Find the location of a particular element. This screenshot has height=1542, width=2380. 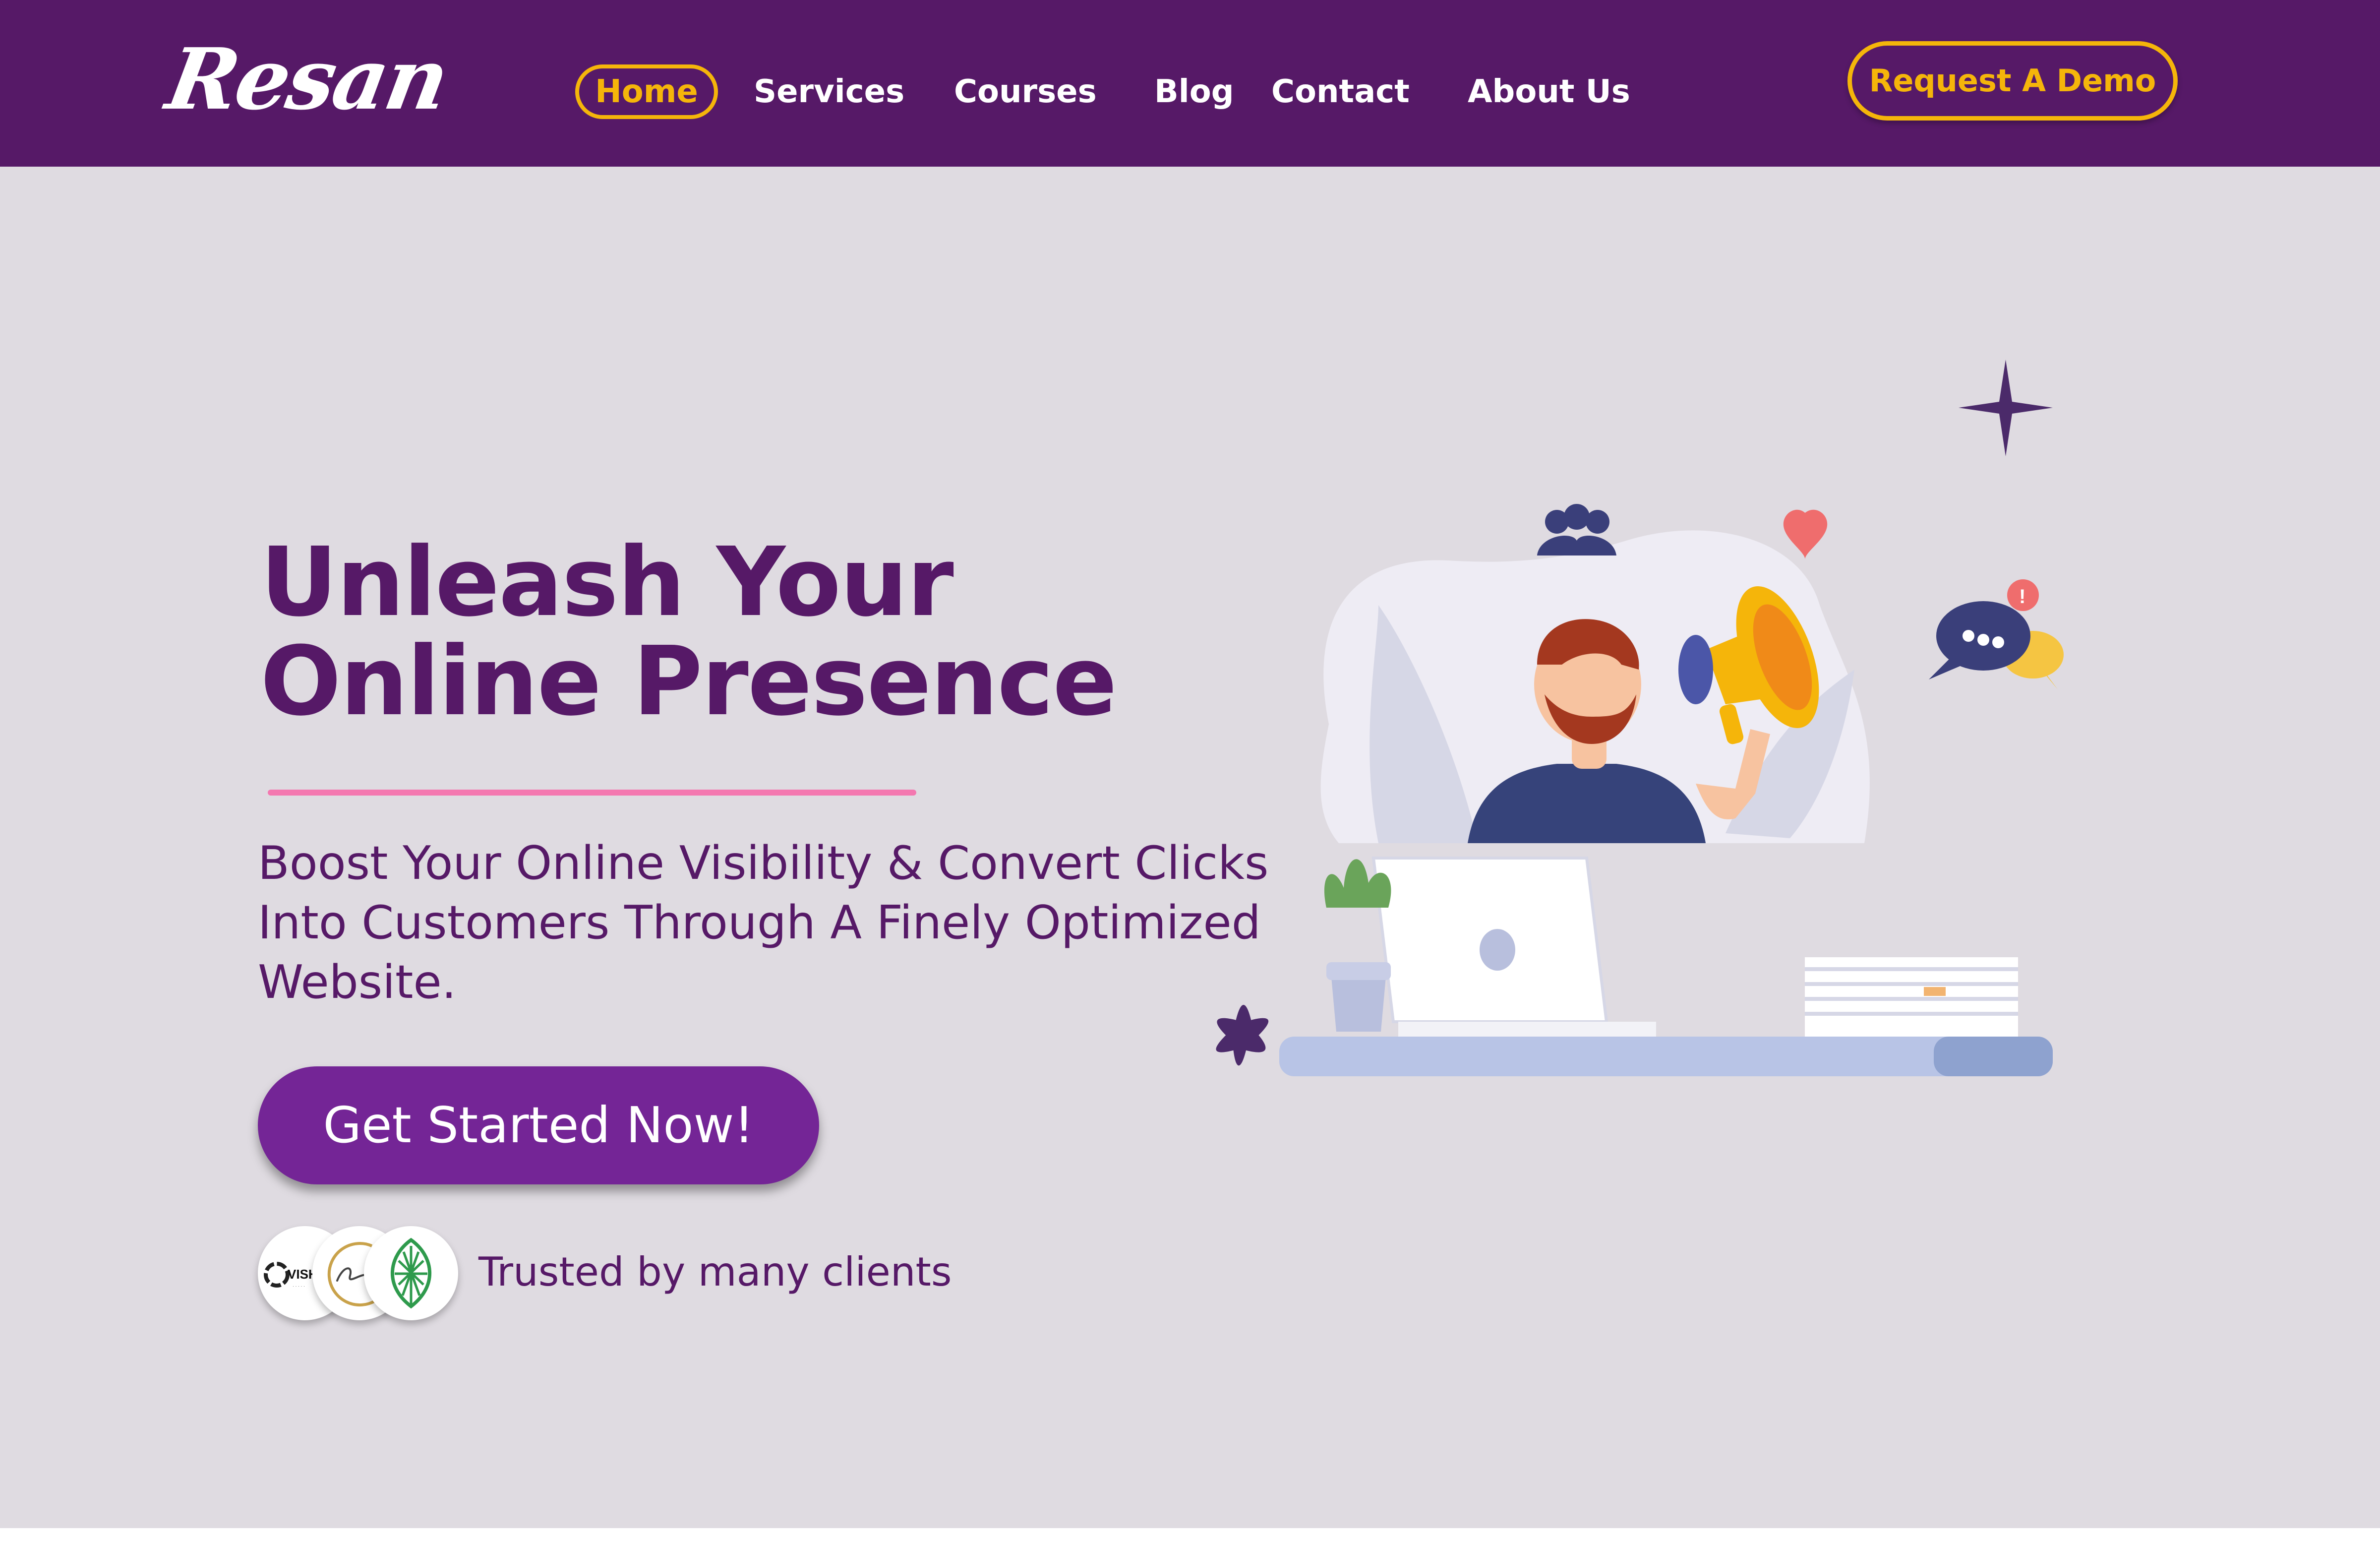

sparkle-star-icon is located at coordinates (2006, 408).